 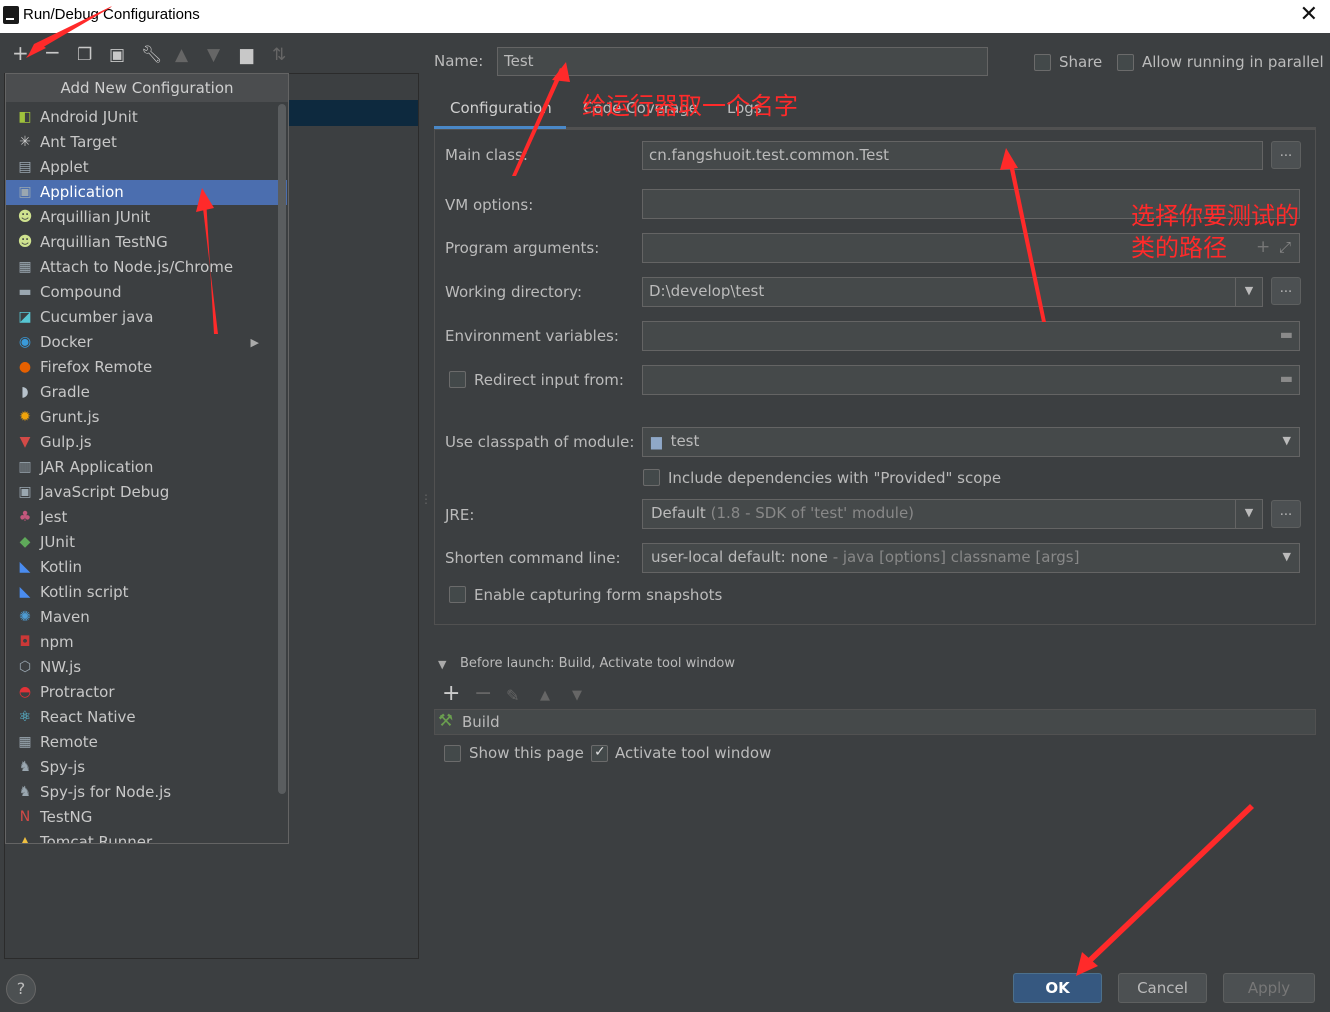 What do you see at coordinates (1009, 159) in the screenshot?
I see `arrow-head-main-class` at bounding box center [1009, 159].